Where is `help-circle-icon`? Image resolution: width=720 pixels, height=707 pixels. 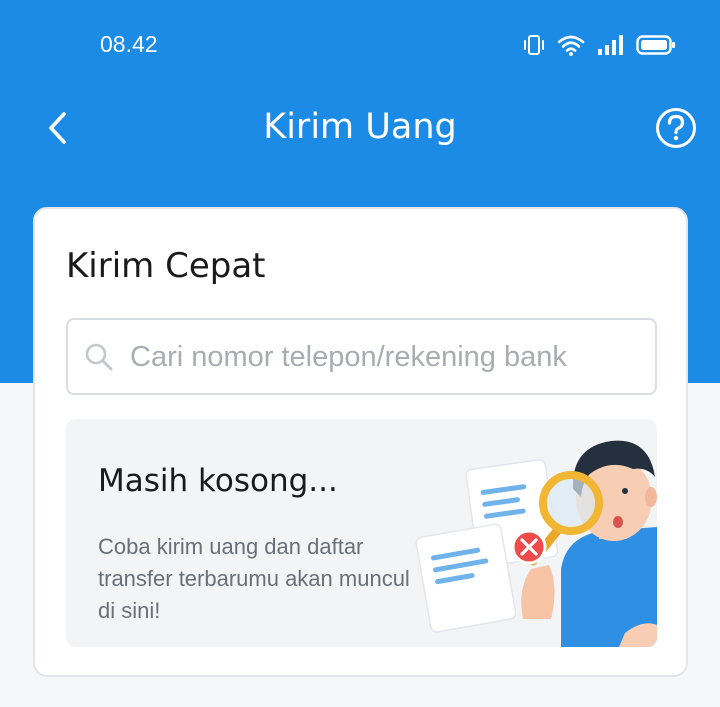 help-circle-icon is located at coordinates (676, 128).